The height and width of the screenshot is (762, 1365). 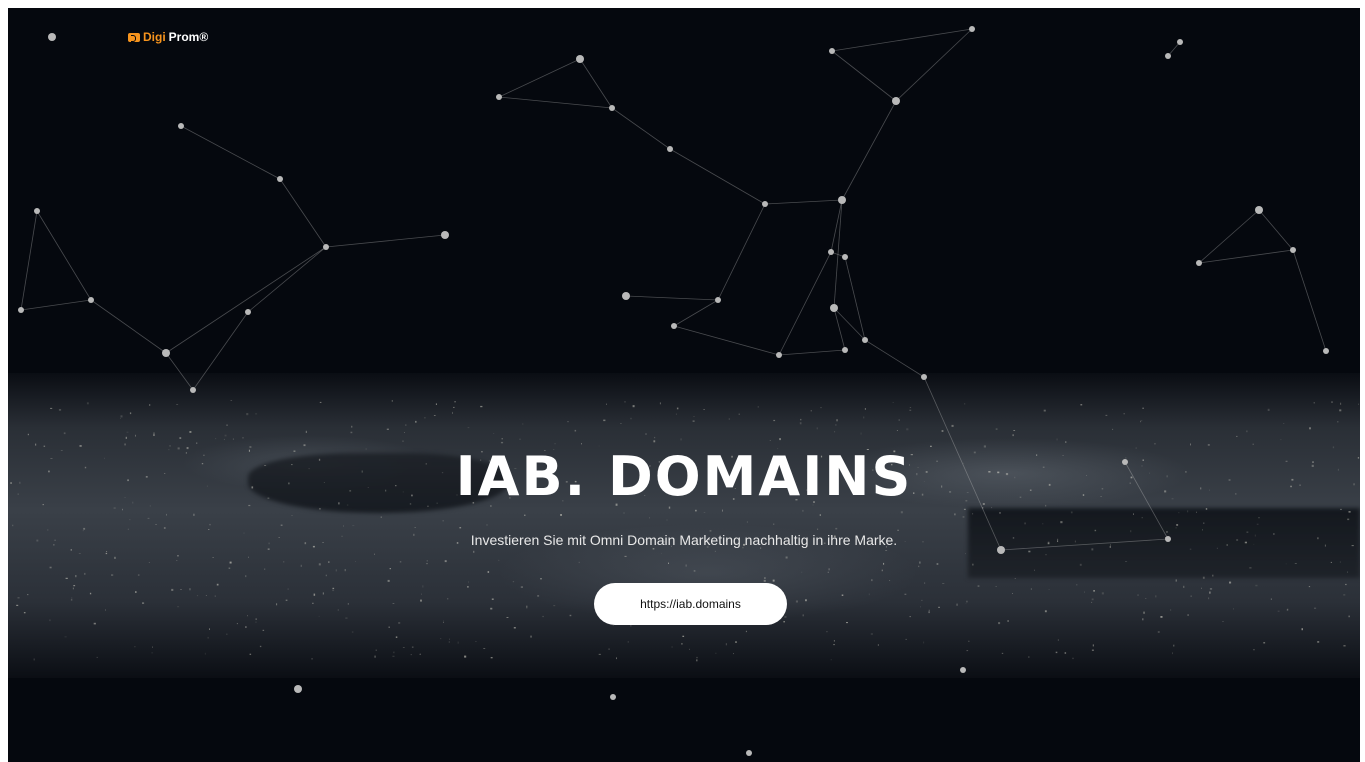 What do you see at coordinates (690, 604) in the screenshot?
I see `domain-link-button: https://iab.domains` at bounding box center [690, 604].